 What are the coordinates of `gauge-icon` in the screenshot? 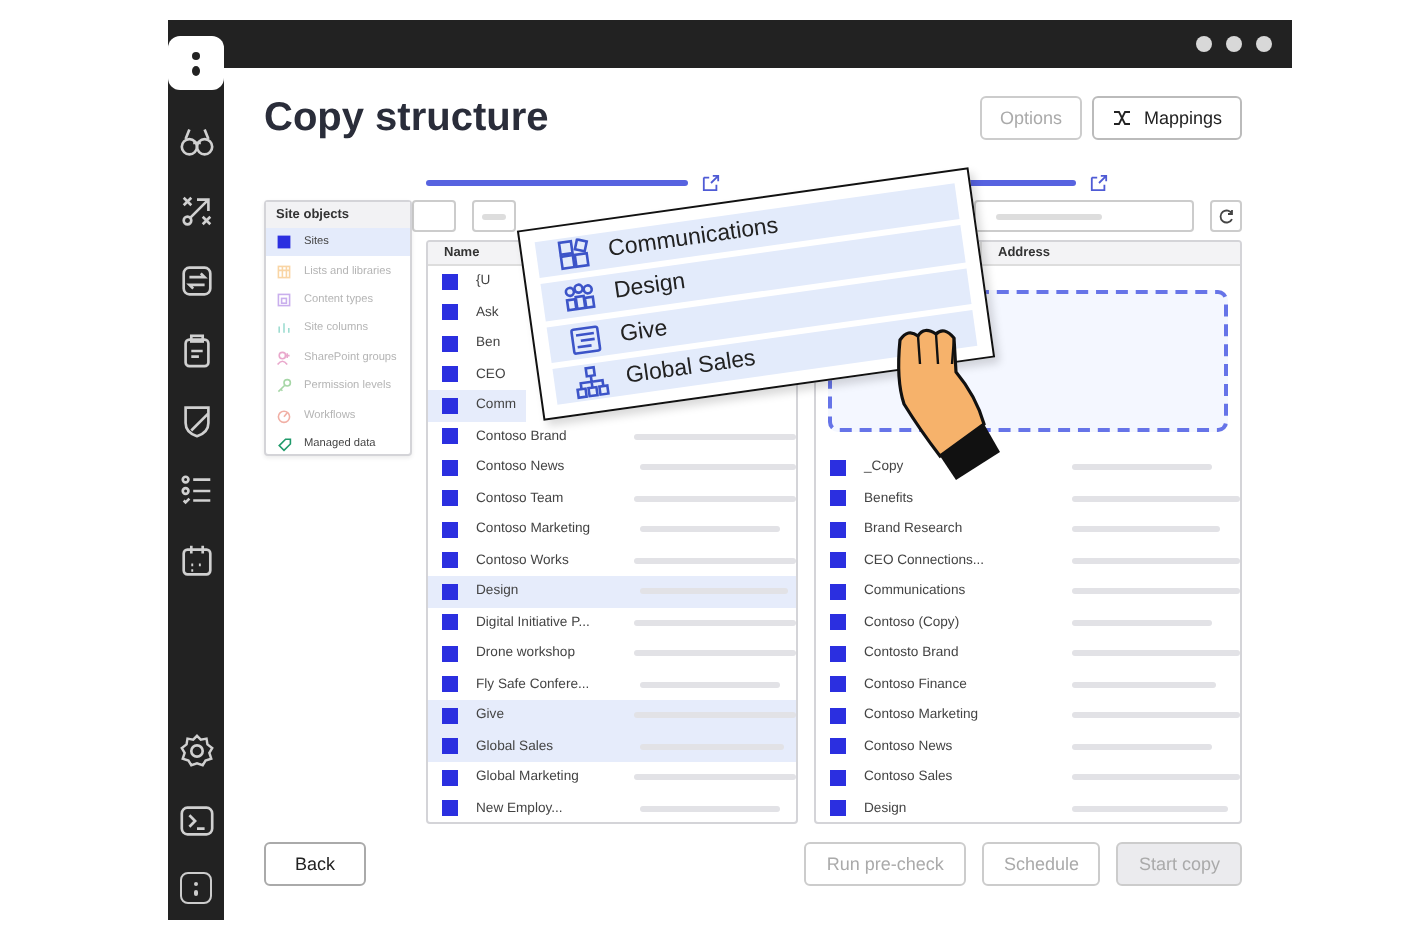 It's located at (284, 415).